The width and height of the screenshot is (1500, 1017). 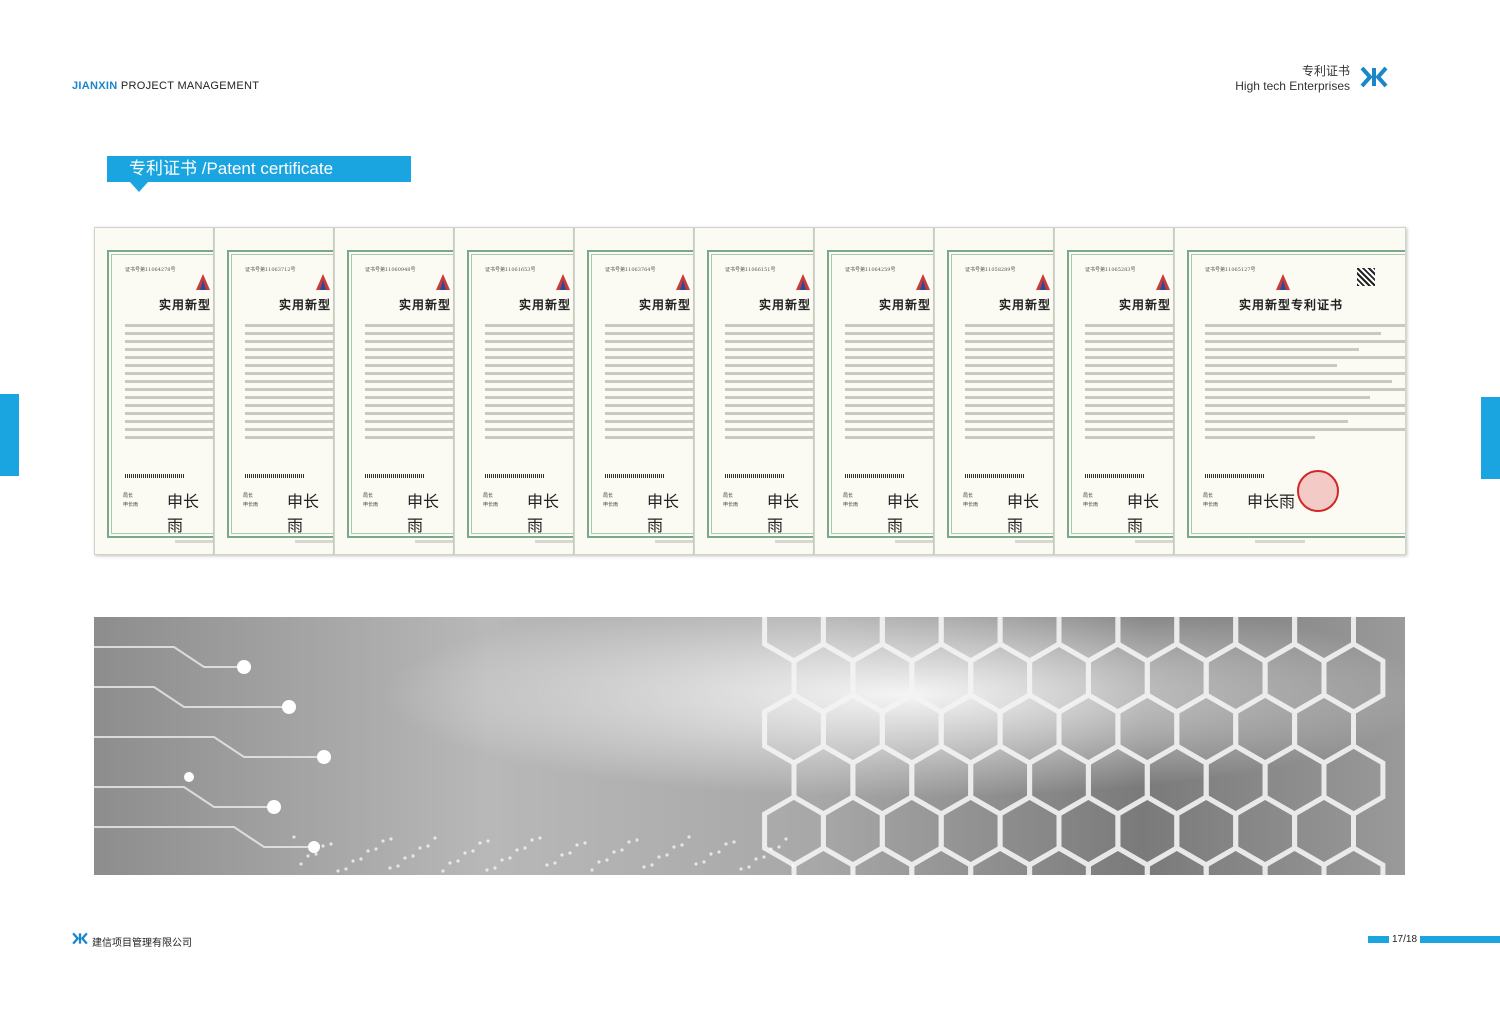 What do you see at coordinates (154, 391) in the screenshot?
I see `patent-certificate: 证书号第11064278号 实用新型 局长 申长雨 申长雨` at bounding box center [154, 391].